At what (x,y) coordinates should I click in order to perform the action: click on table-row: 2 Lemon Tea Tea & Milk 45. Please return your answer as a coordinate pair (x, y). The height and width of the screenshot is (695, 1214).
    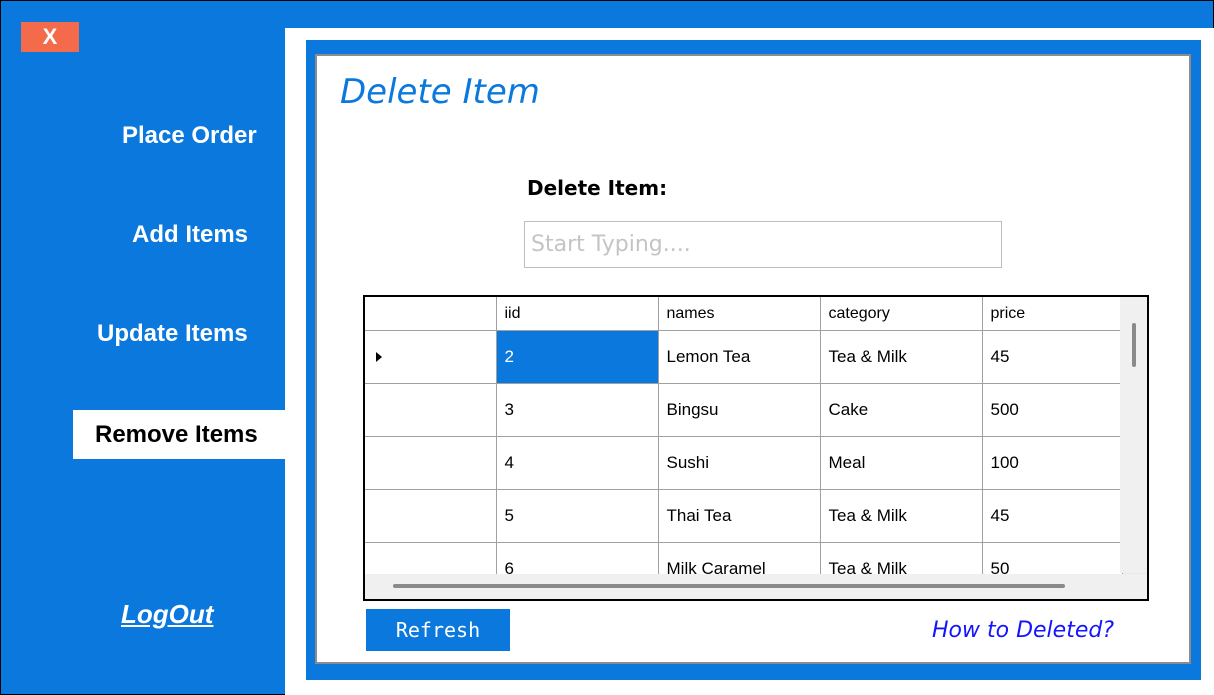
    Looking at the image, I should click on (744, 357).